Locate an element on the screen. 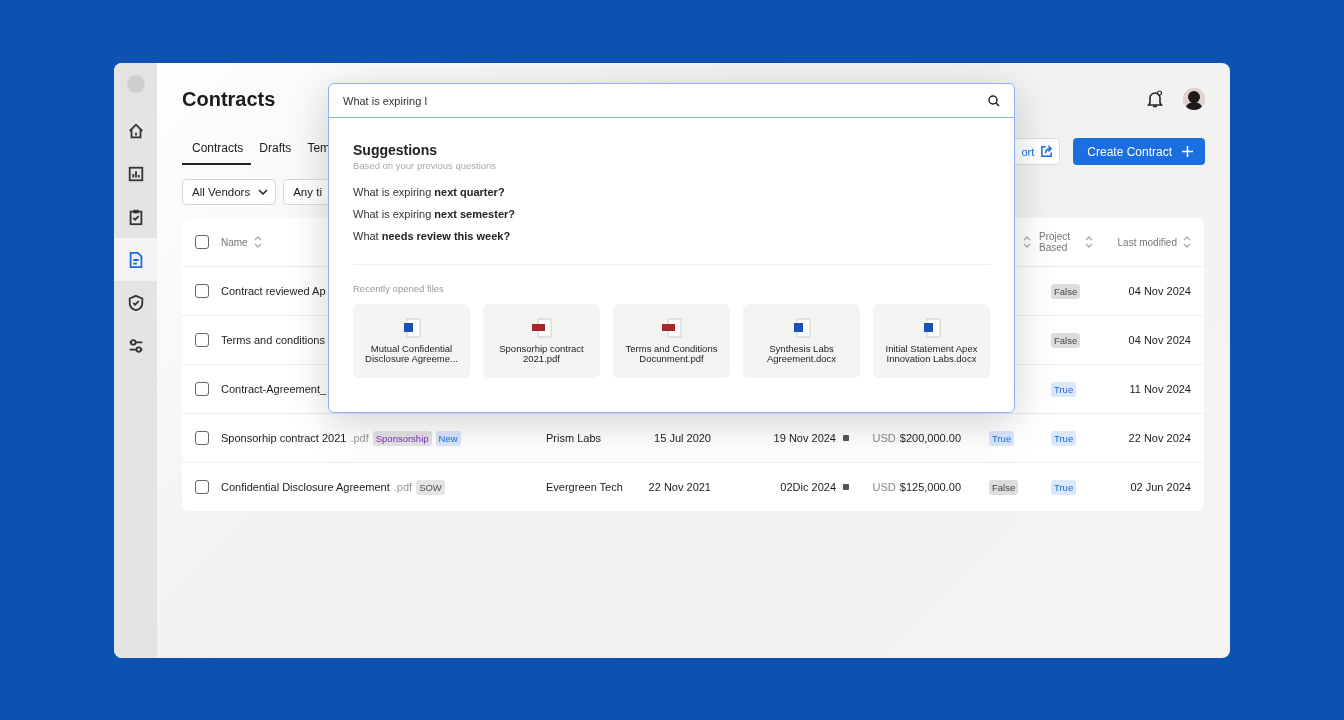 This screenshot has height=720, width=1344. last-modified-date: 22 Nov 2024 is located at coordinates (1160, 438).